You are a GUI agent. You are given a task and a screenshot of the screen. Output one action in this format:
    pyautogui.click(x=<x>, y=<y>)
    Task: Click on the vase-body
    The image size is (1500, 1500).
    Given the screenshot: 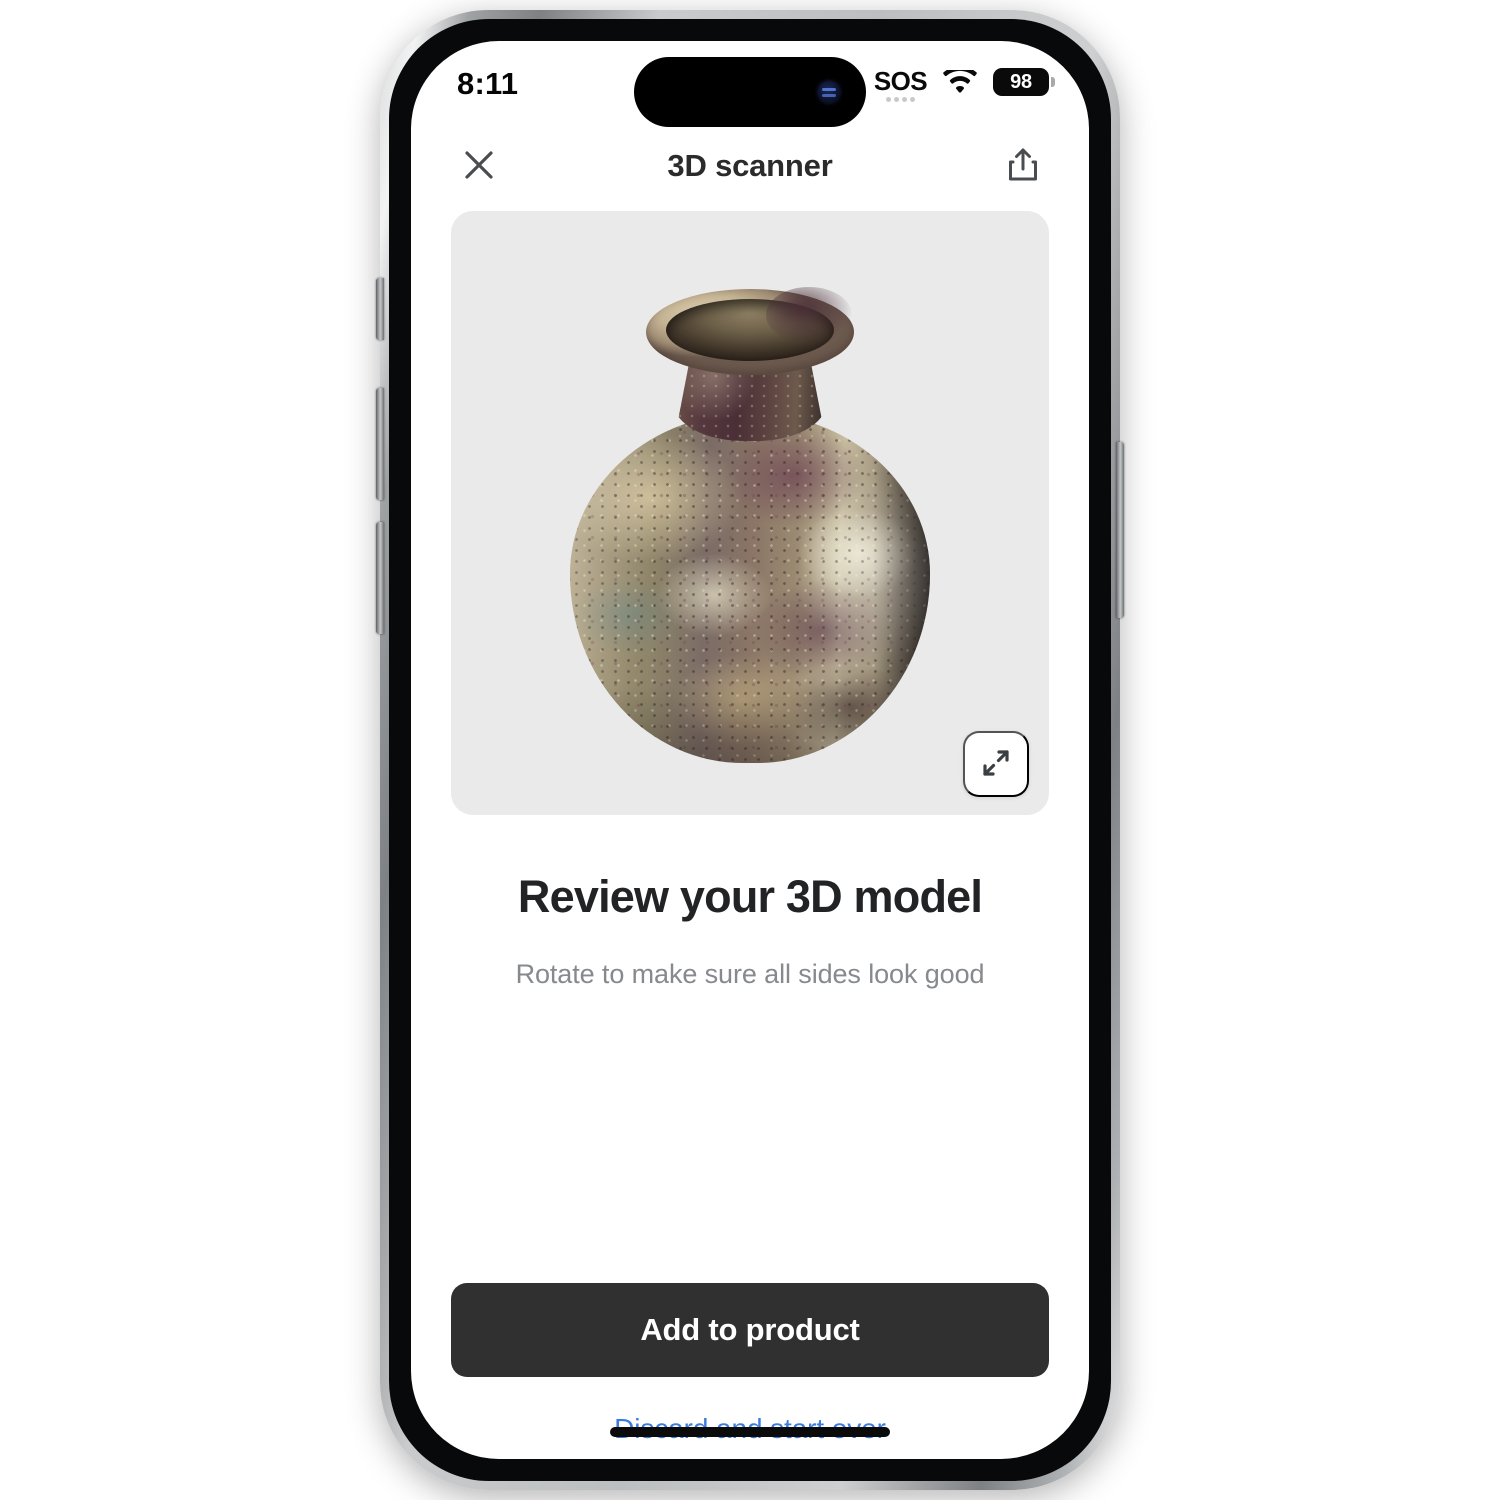 What is the action you would take?
    pyautogui.click(x=750, y=588)
    